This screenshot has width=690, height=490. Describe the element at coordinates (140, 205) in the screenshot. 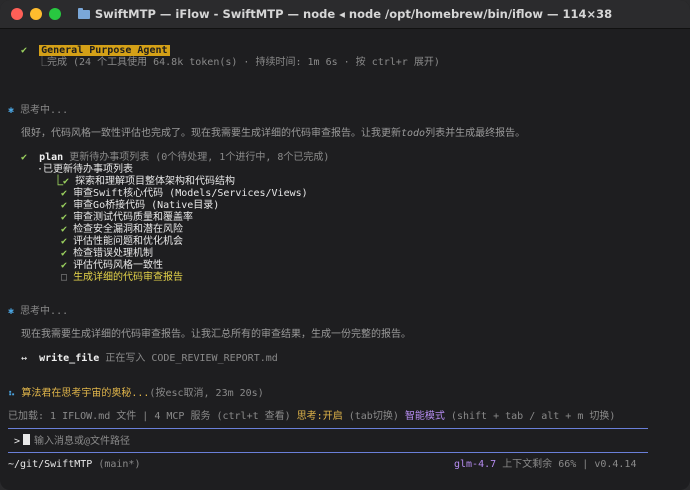

I see `todo-item: ✔ 审查Go桥接代码 (Native目录)` at that location.